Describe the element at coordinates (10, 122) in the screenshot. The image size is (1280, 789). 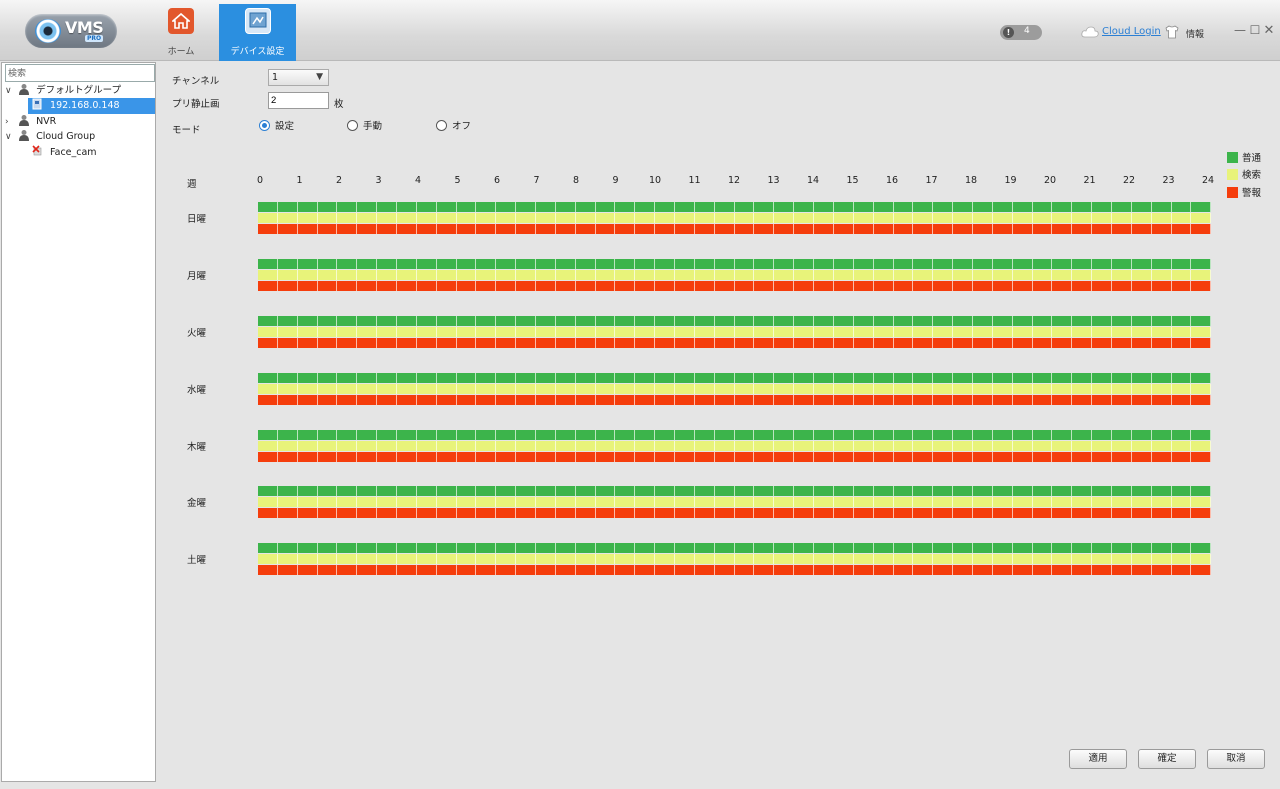
I see `collapse-arrow-icon: ›` at that location.